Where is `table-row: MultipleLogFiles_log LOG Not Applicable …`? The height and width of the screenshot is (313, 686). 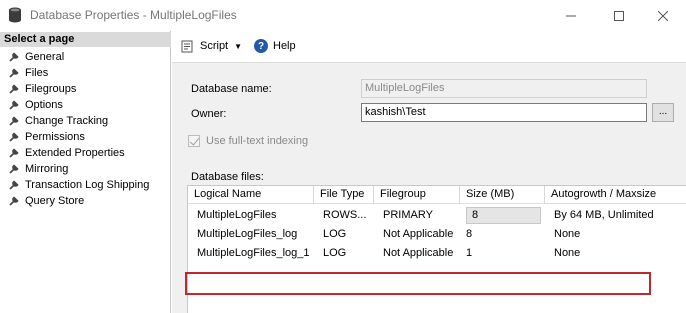 table-row: MultipleLogFiles_log LOG Not Applicable … is located at coordinates (437, 234).